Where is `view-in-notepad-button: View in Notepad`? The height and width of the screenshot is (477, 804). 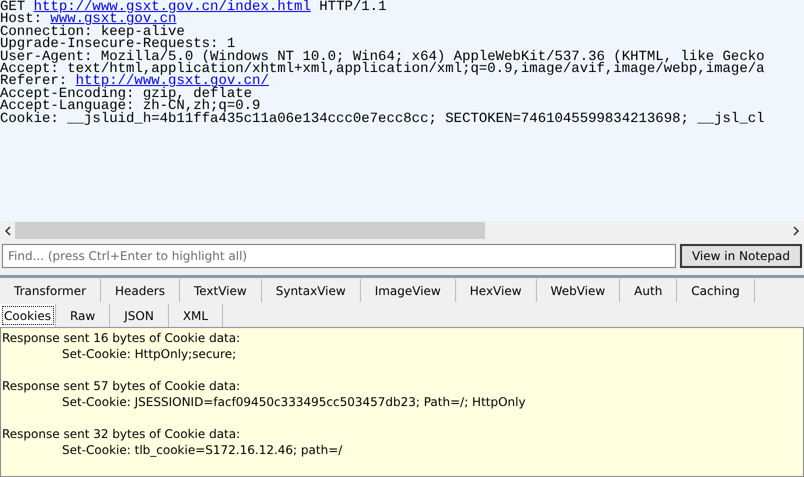
view-in-notepad-button: View in Notepad is located at coordinates (741, 256).